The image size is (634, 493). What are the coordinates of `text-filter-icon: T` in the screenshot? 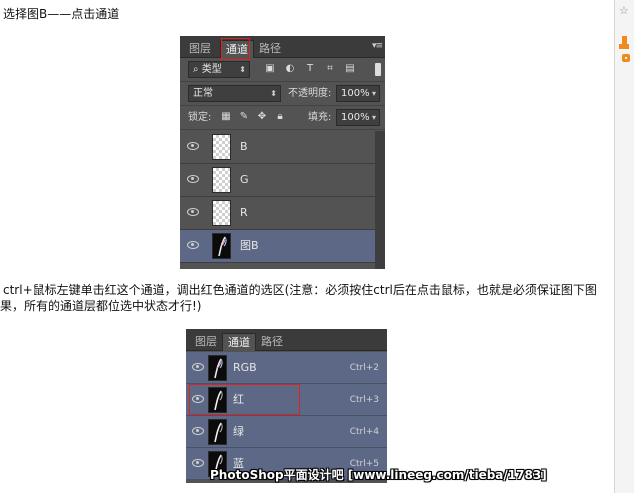 It's located at (310, 69).